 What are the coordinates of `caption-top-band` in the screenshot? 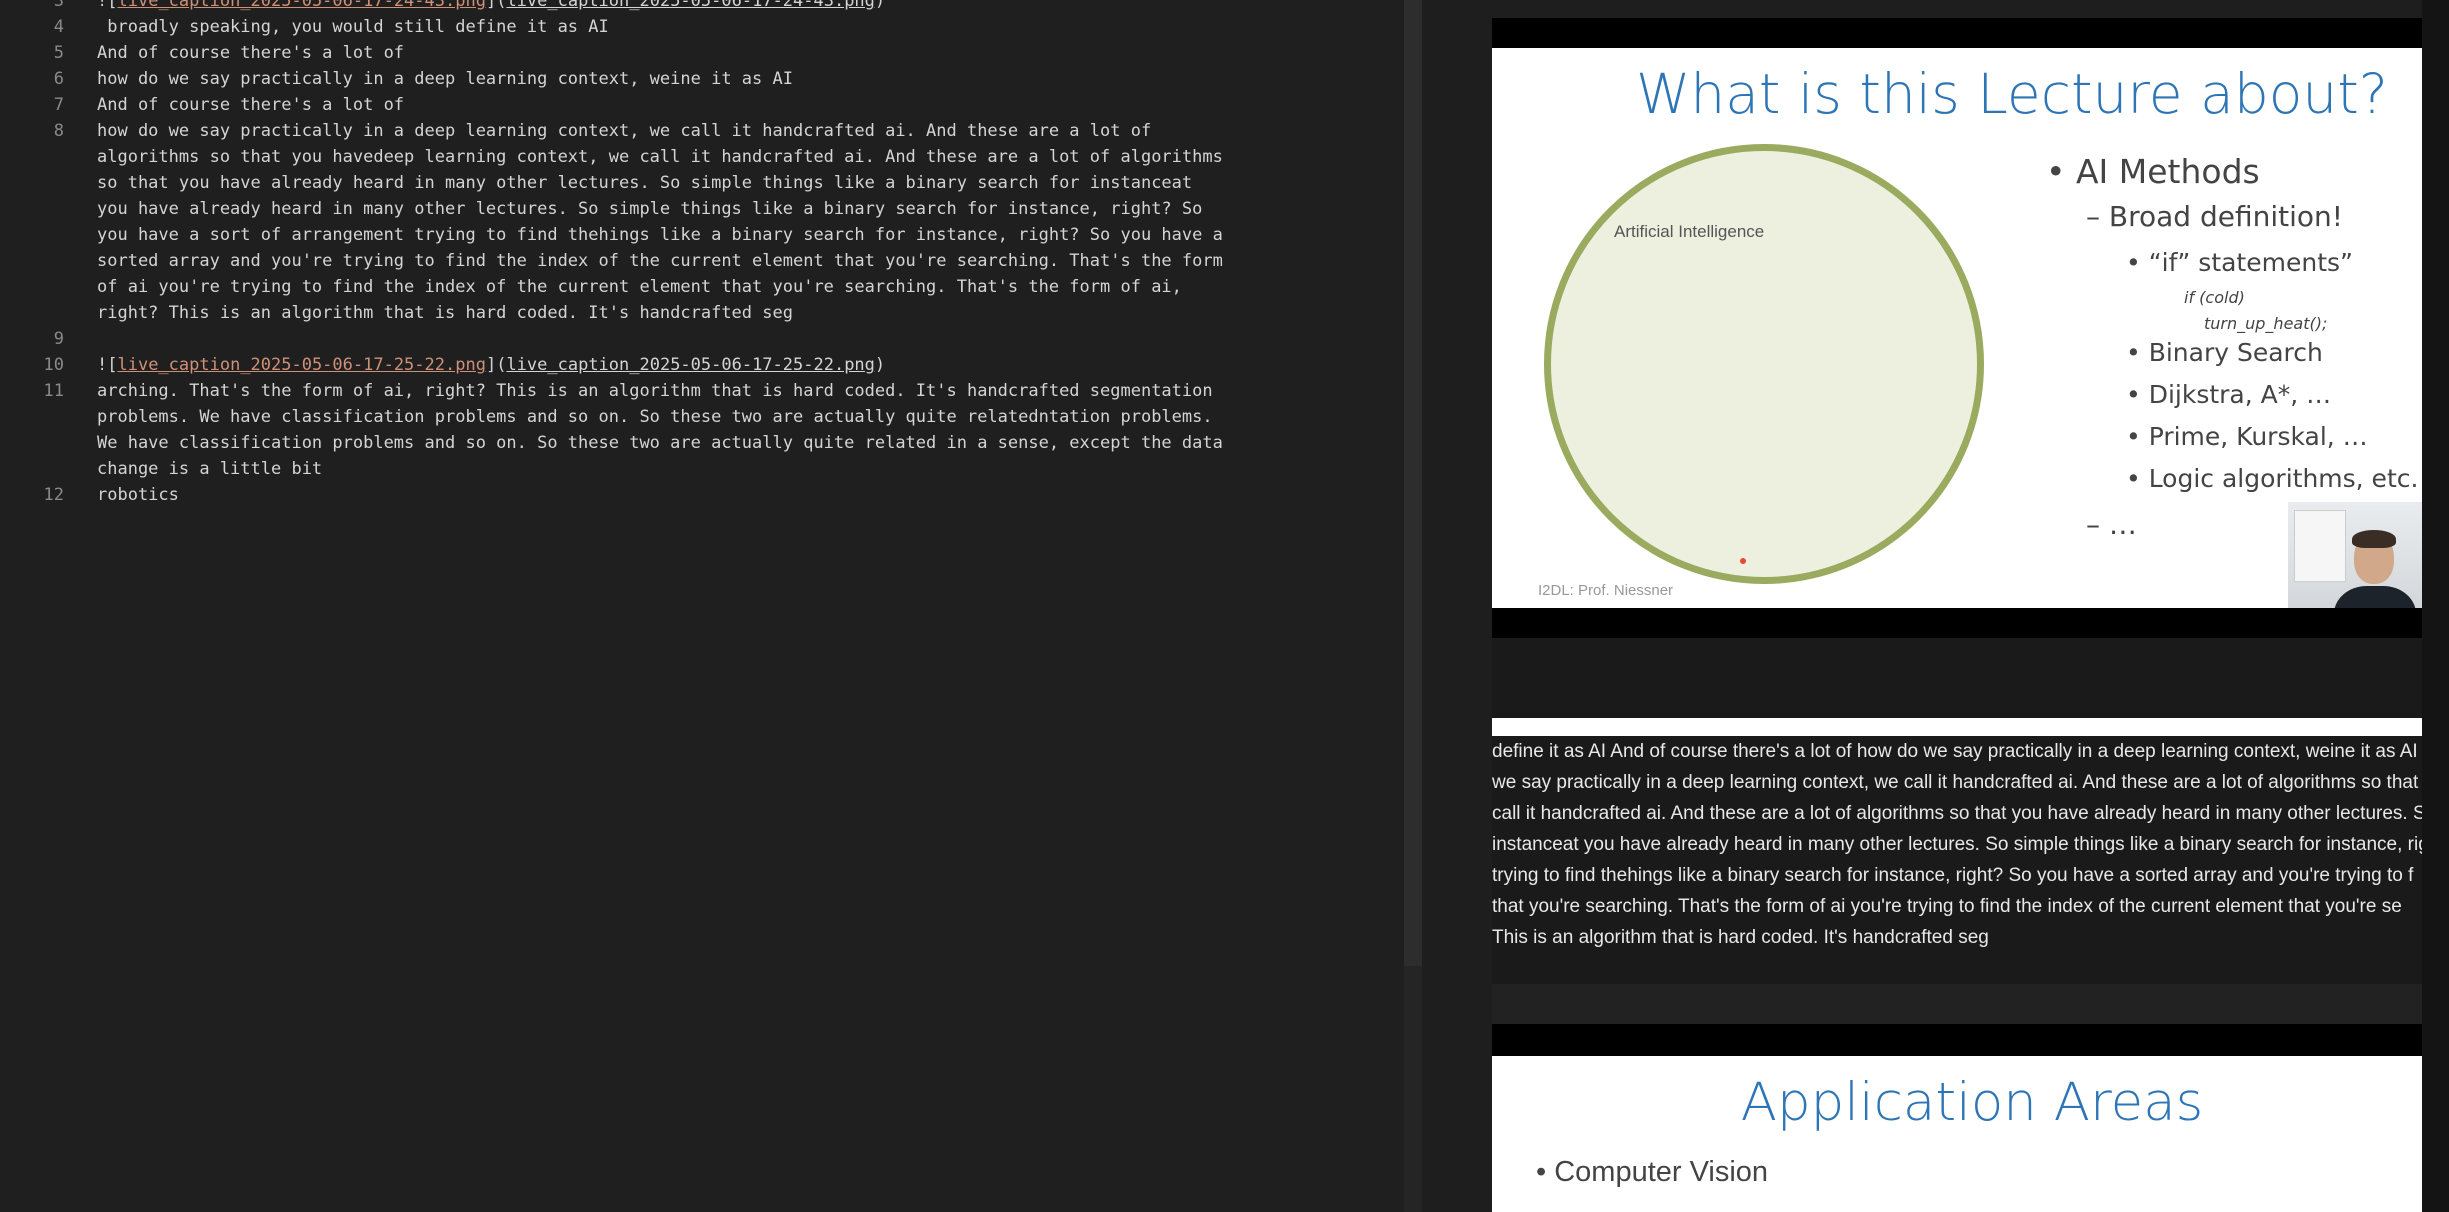 It's located at (1957, 727).